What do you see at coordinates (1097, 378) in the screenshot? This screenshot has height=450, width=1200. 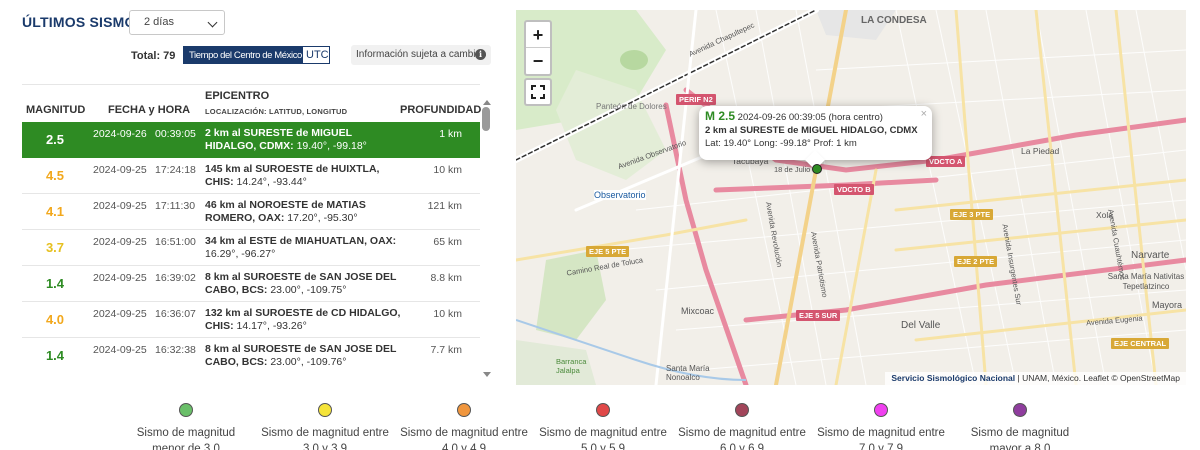 I see `attribution-text: | UNAM, México. Leaflet © OpenStreetMap` at bounding box center [1097, 378].